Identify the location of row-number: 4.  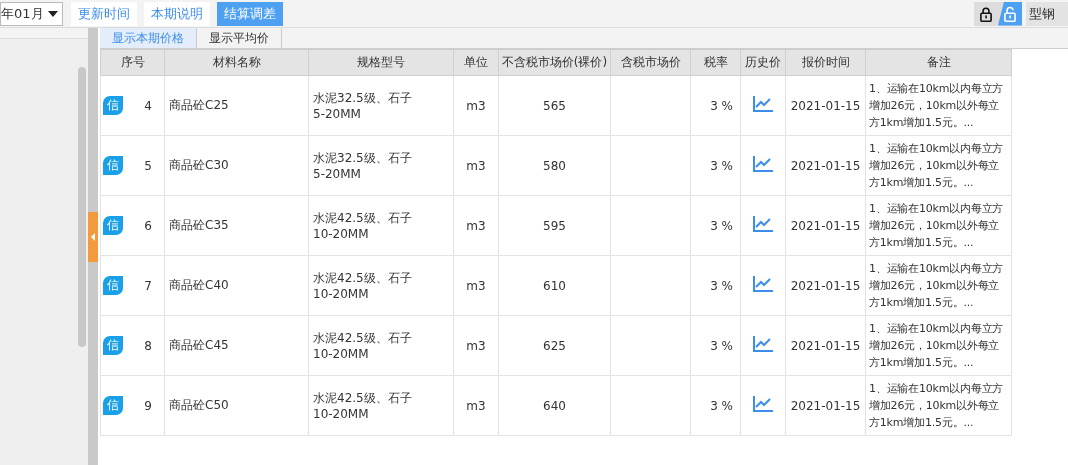
(148, 105).